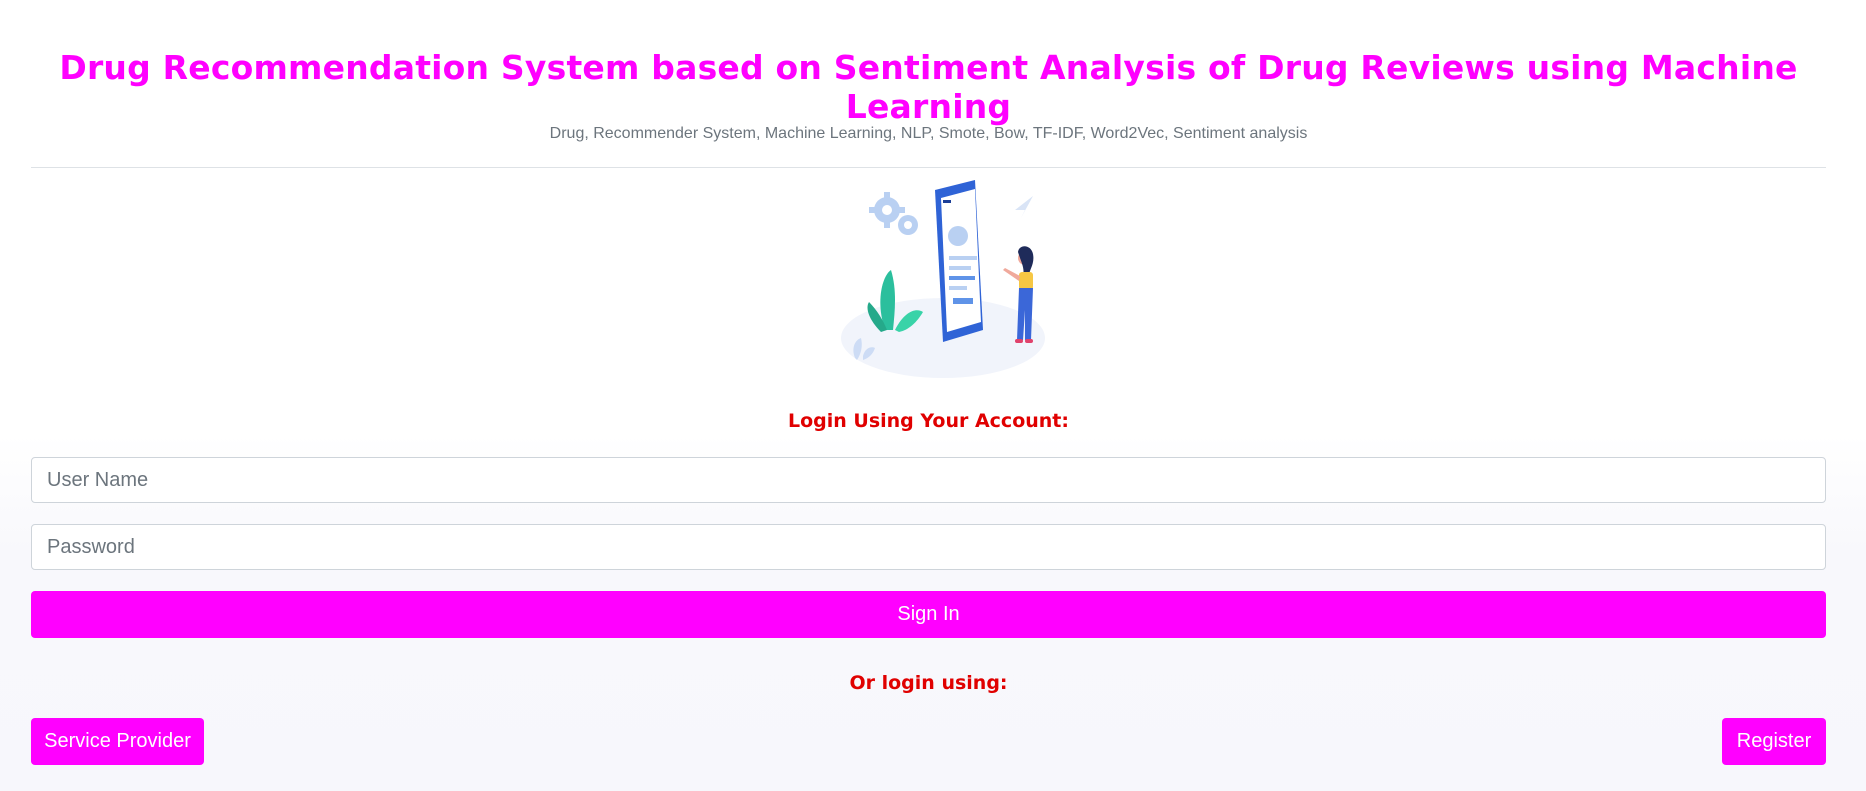 This screenshot has height=791, width=1866. I want to click on username-input, so click(928, 480).